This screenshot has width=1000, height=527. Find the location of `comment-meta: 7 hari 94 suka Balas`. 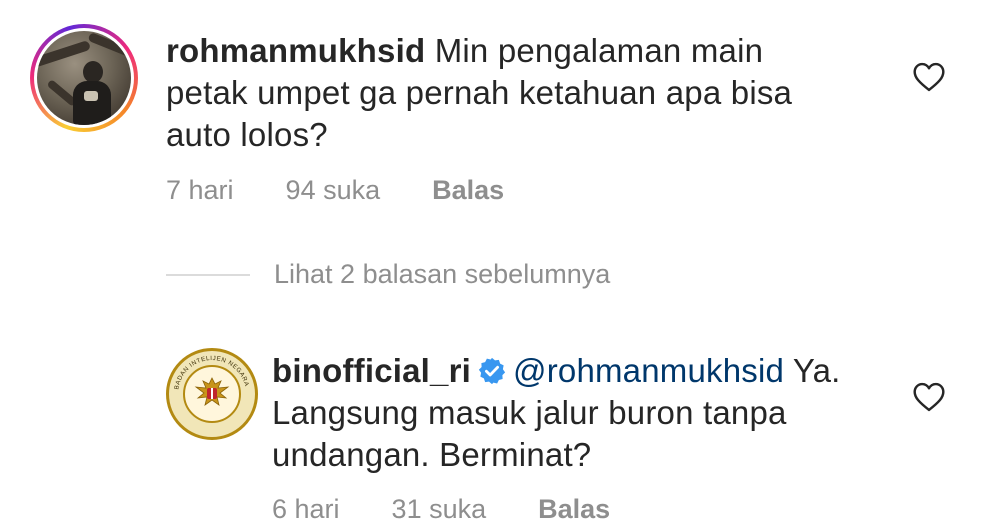

comment-meta: 7 hari 94 suka Balas is located at coordinates (361, 190).